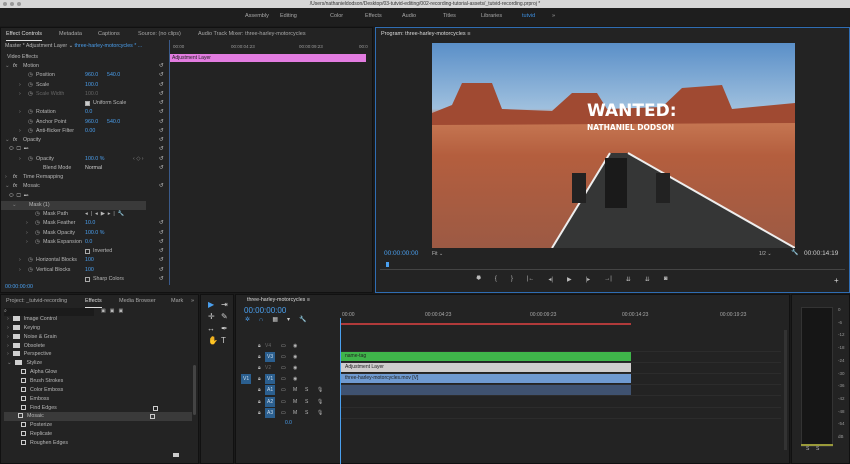  Describe the element at coordinates (93, 168) in the screenshot. I see `effect-value: Normal` at that location.